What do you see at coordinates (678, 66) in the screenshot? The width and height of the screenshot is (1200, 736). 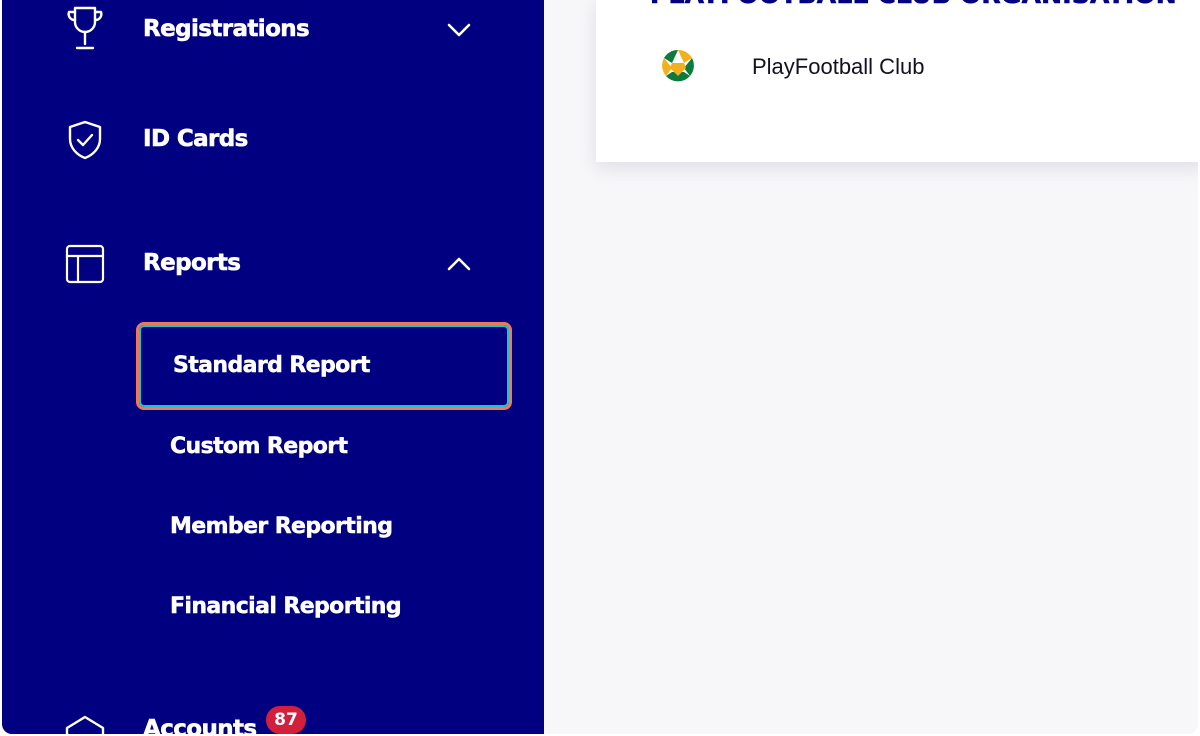 I see `football-logo-icon` at bounding box center [678, 66].